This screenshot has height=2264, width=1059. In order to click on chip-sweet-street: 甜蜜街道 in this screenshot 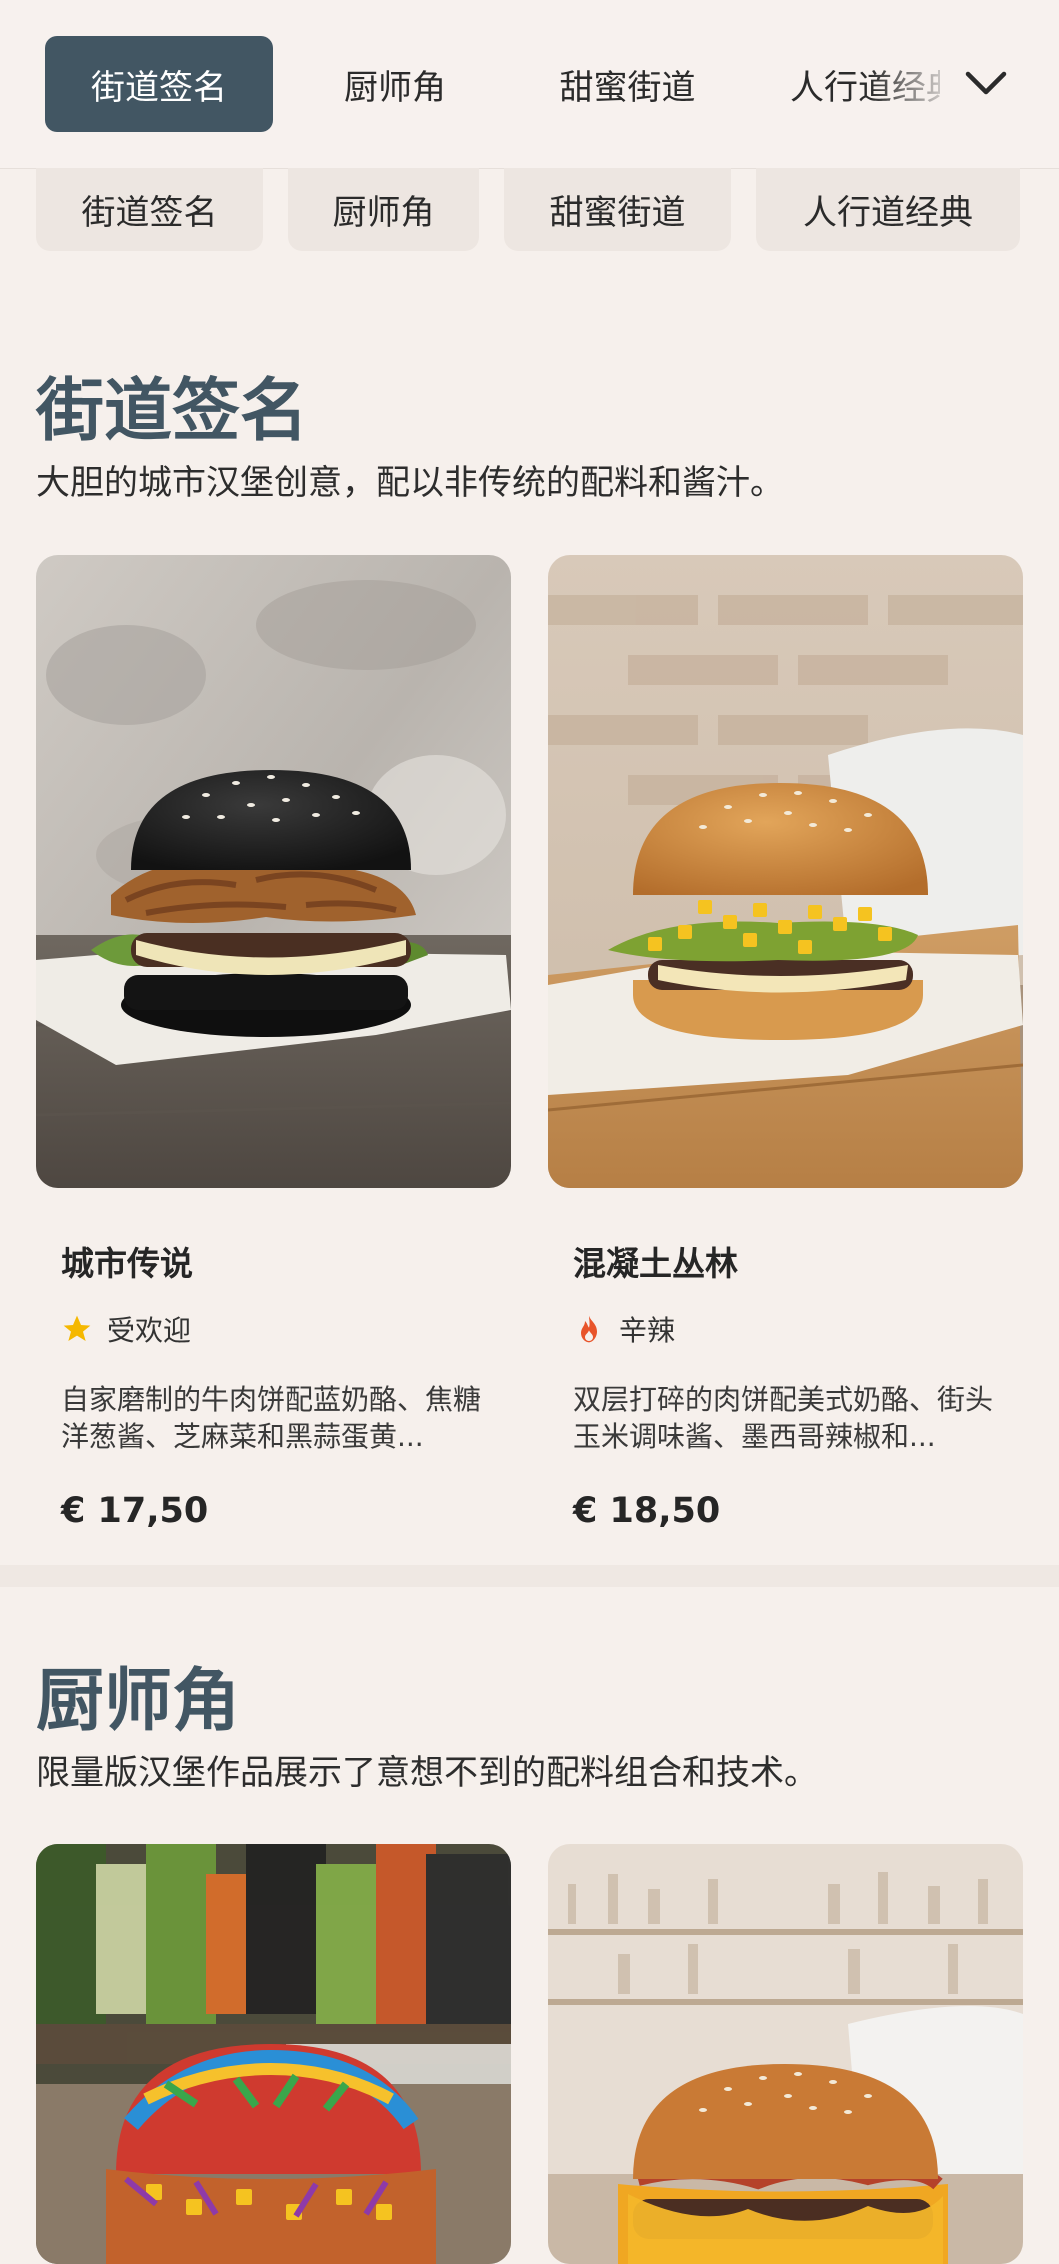, I will do `click(617, 209)`.